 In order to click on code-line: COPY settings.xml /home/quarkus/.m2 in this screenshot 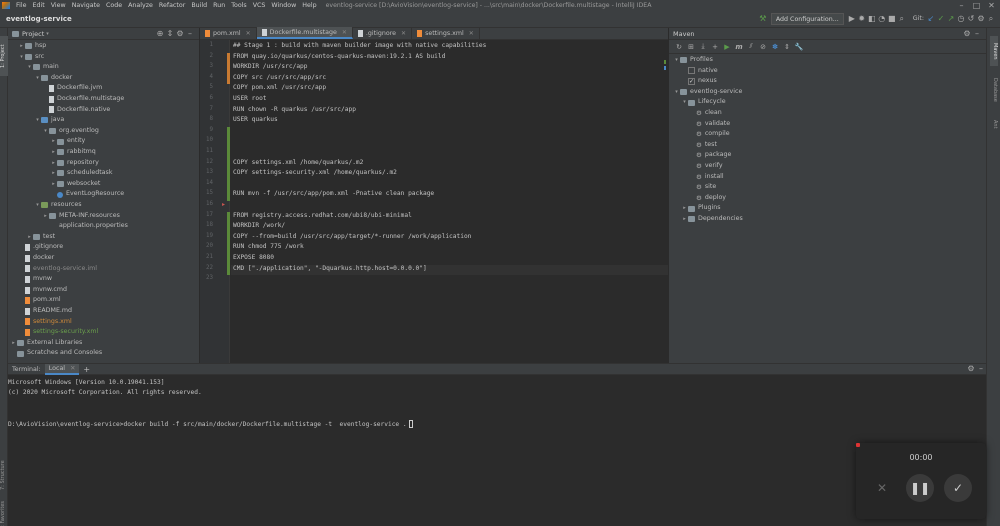, I will do `click(298, 162)`.